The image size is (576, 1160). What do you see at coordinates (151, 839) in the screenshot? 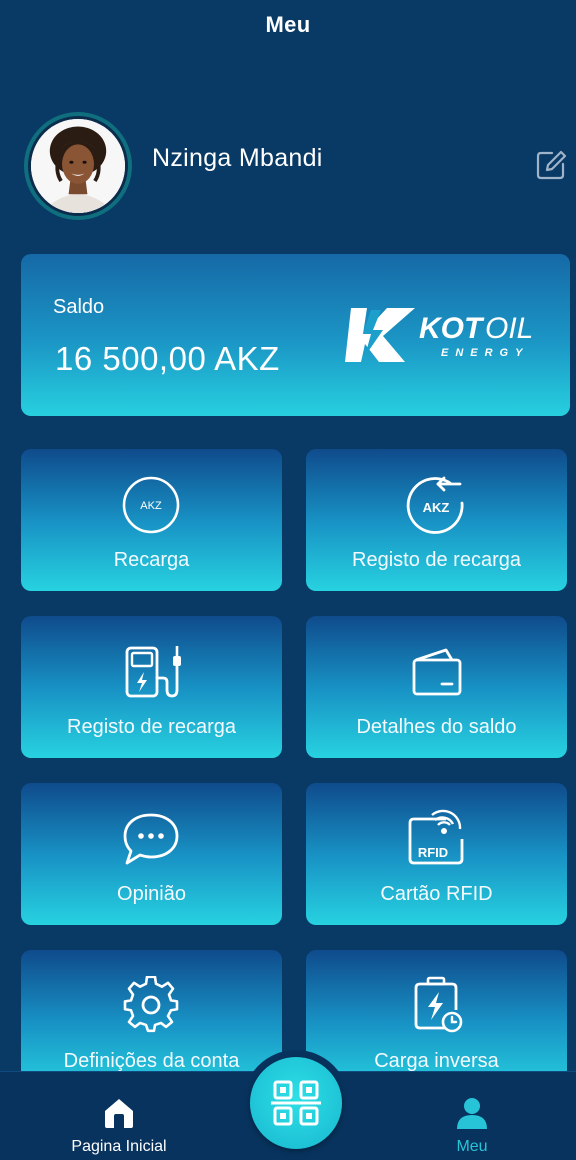
I see `chat-bubble-icon` at bounding box center [151, 839].